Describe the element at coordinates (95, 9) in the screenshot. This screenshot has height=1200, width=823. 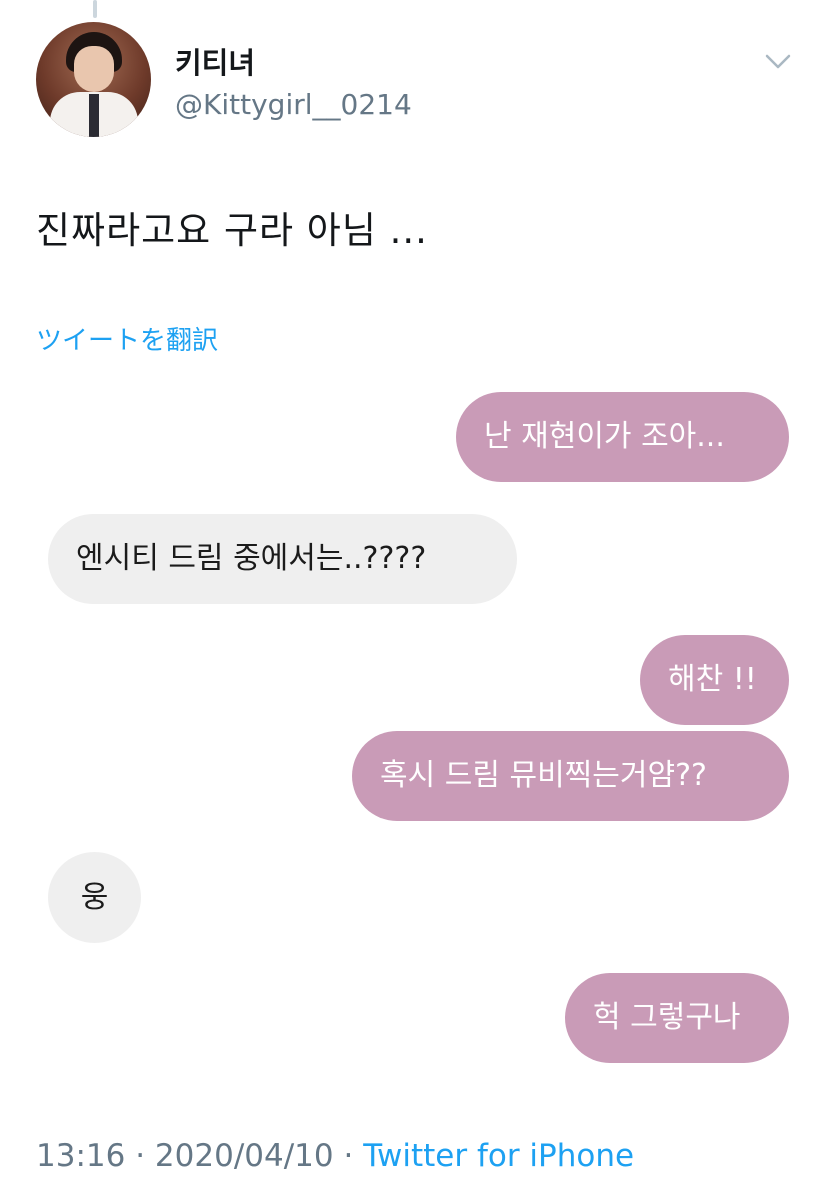
I see `thread-connector-line` at that location.